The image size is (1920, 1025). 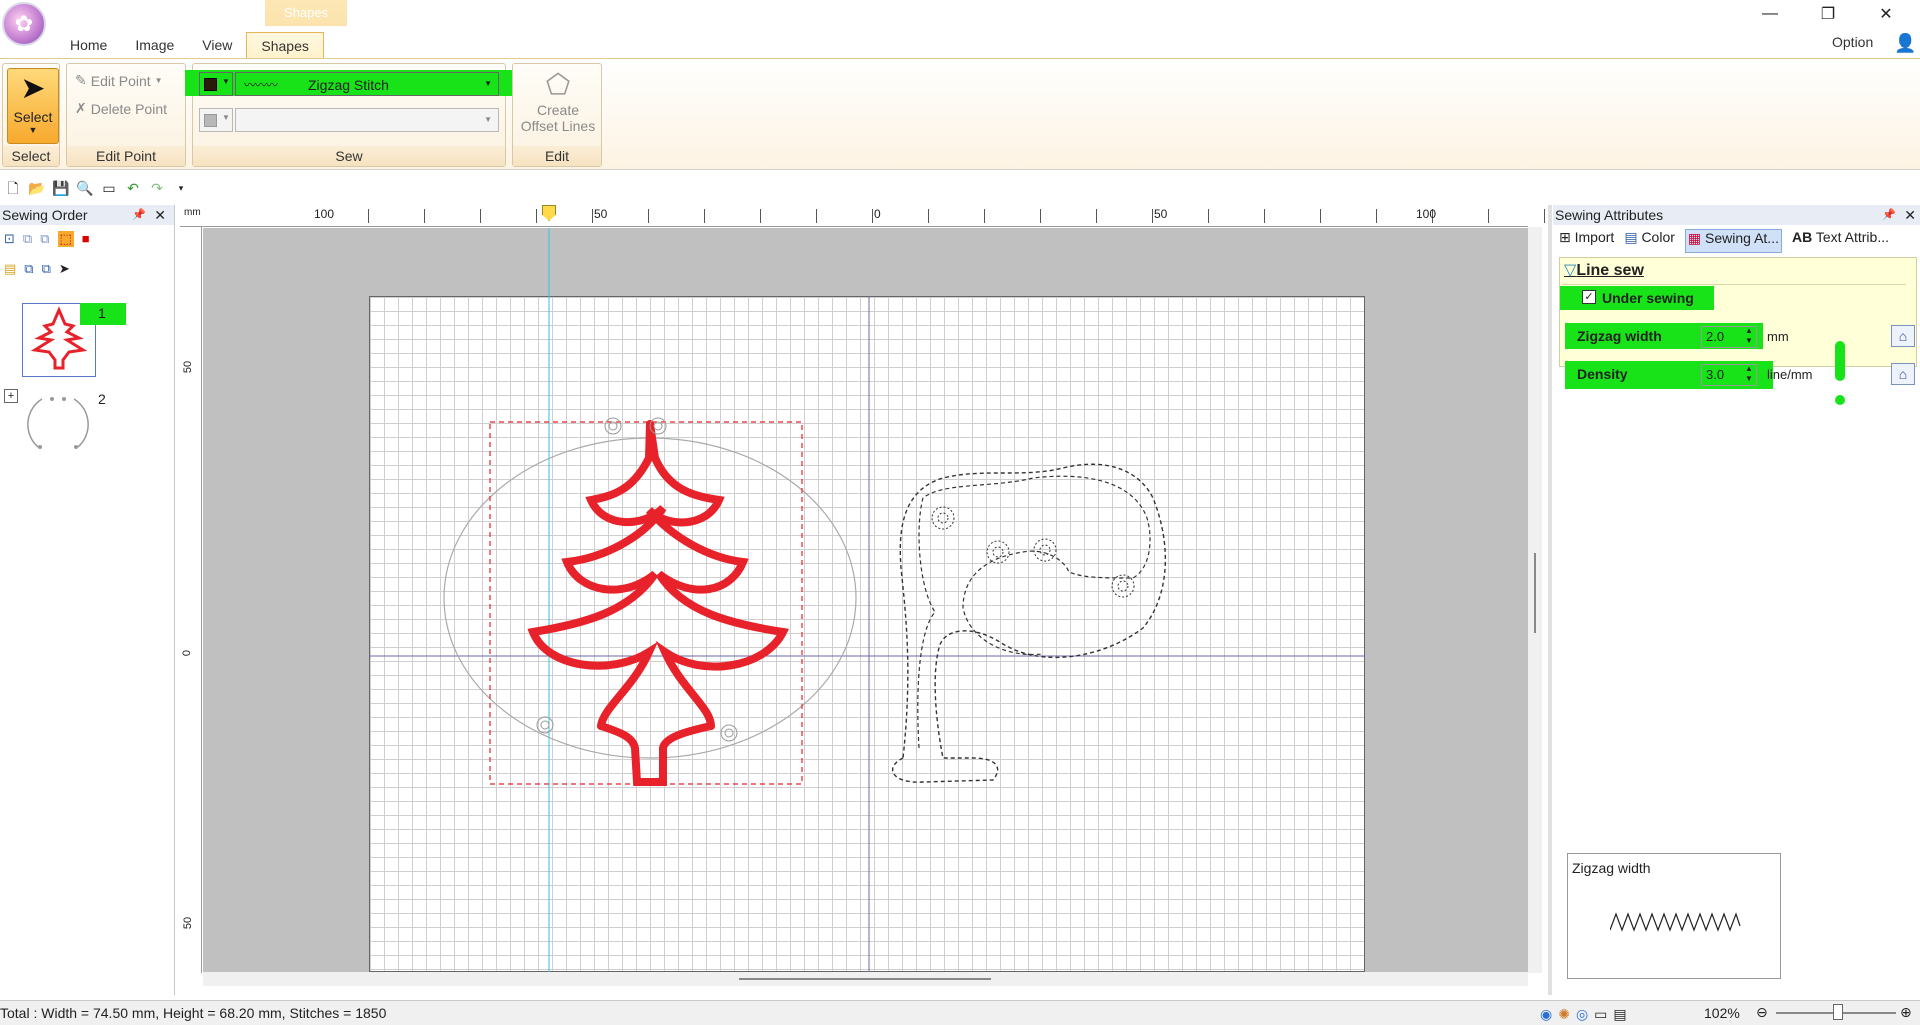 I want to click on region-sew-dropdown: ▼, so click(x=367, y=120).